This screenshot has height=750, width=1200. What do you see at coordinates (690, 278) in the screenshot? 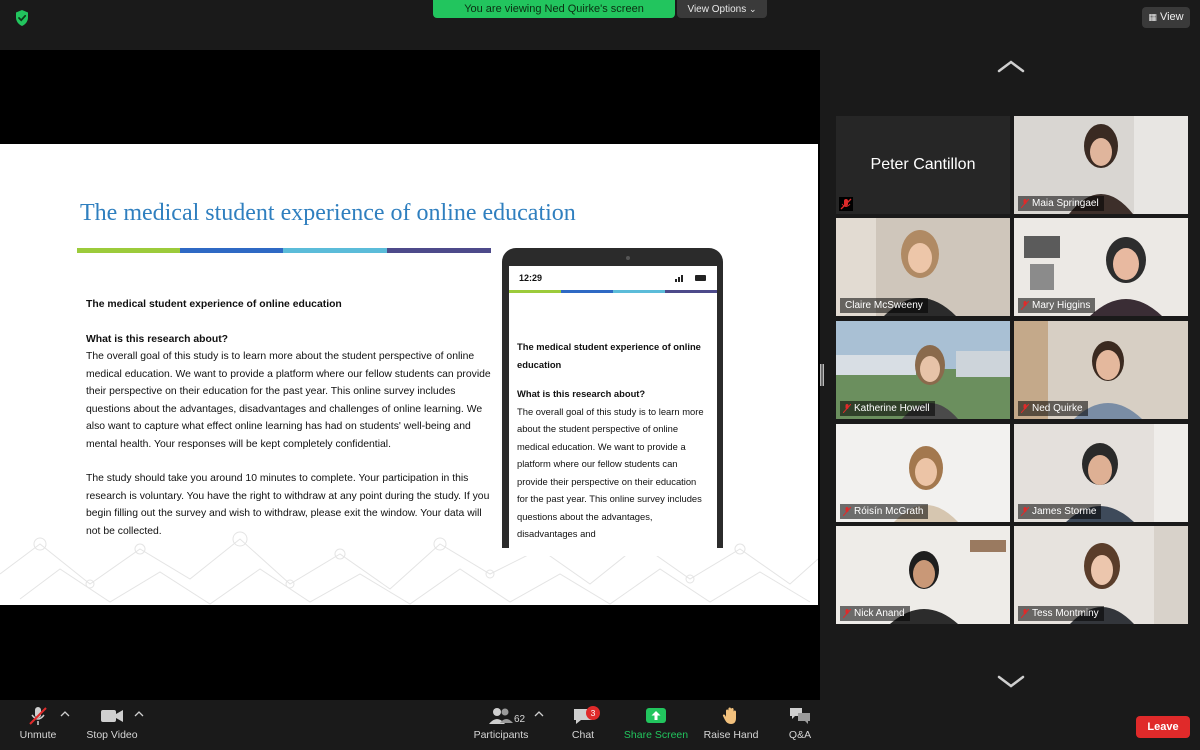
I see `signal-battery-icon` at bounding box center [690, 278].